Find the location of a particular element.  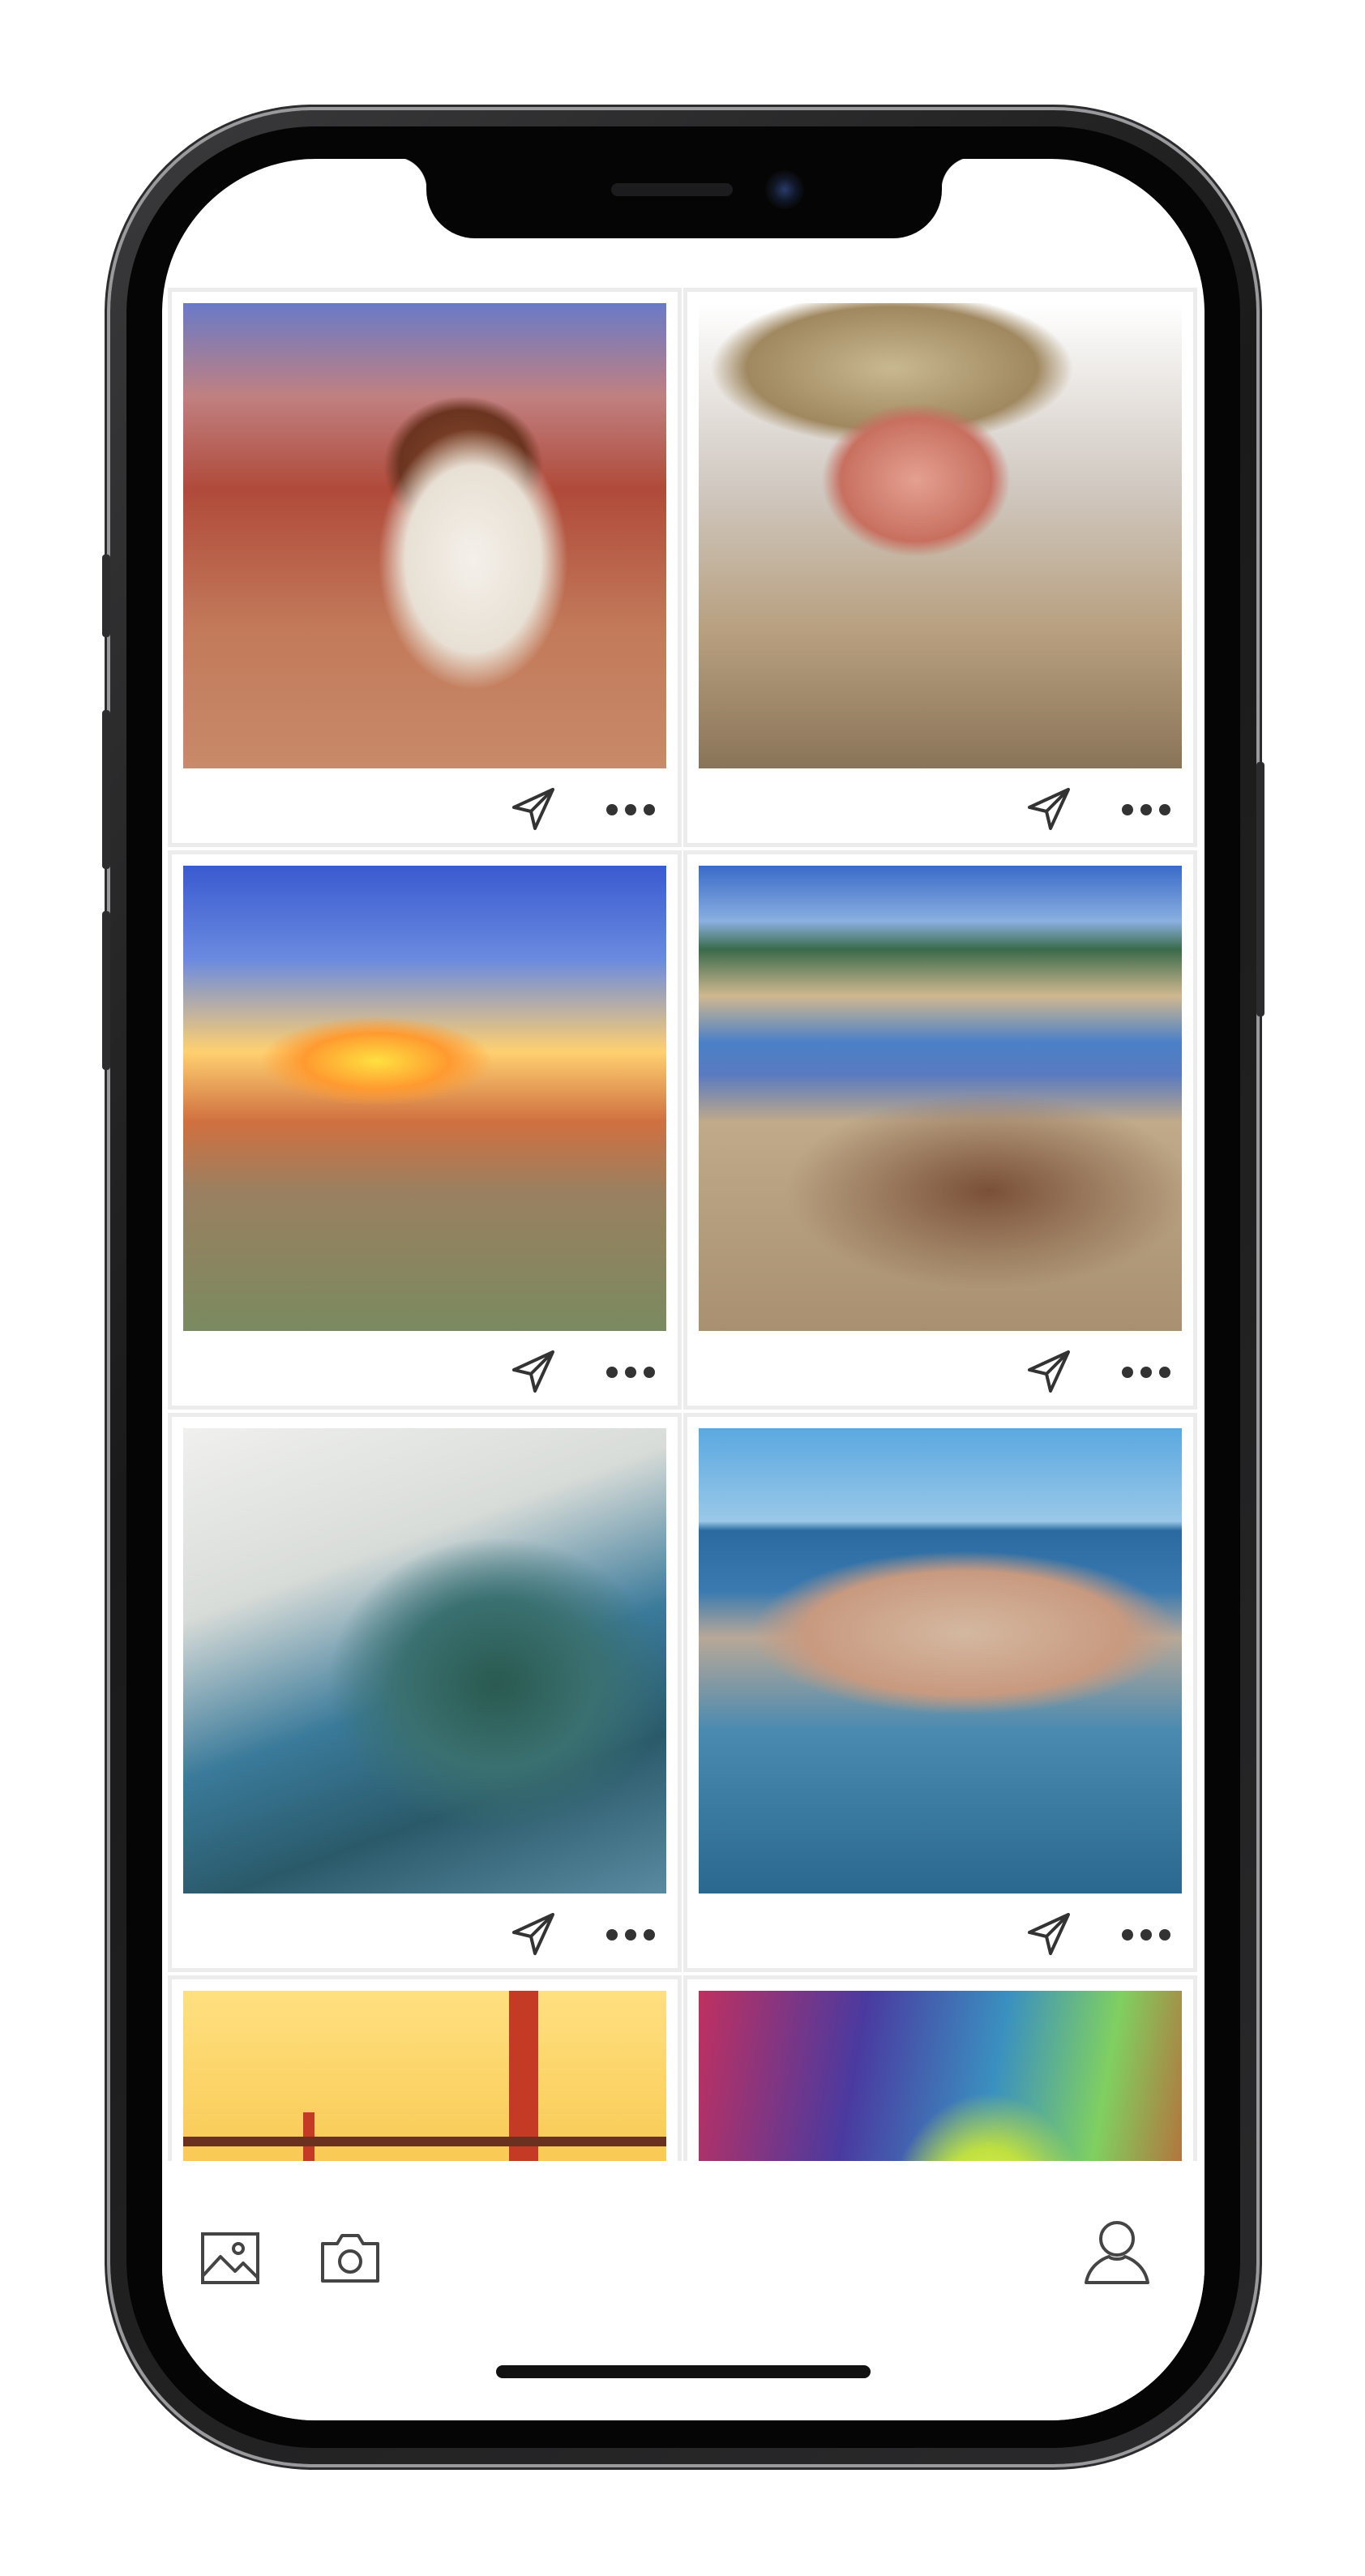

artwork-image-ocean-wave-surfer is located at coordinates (425, 1660).